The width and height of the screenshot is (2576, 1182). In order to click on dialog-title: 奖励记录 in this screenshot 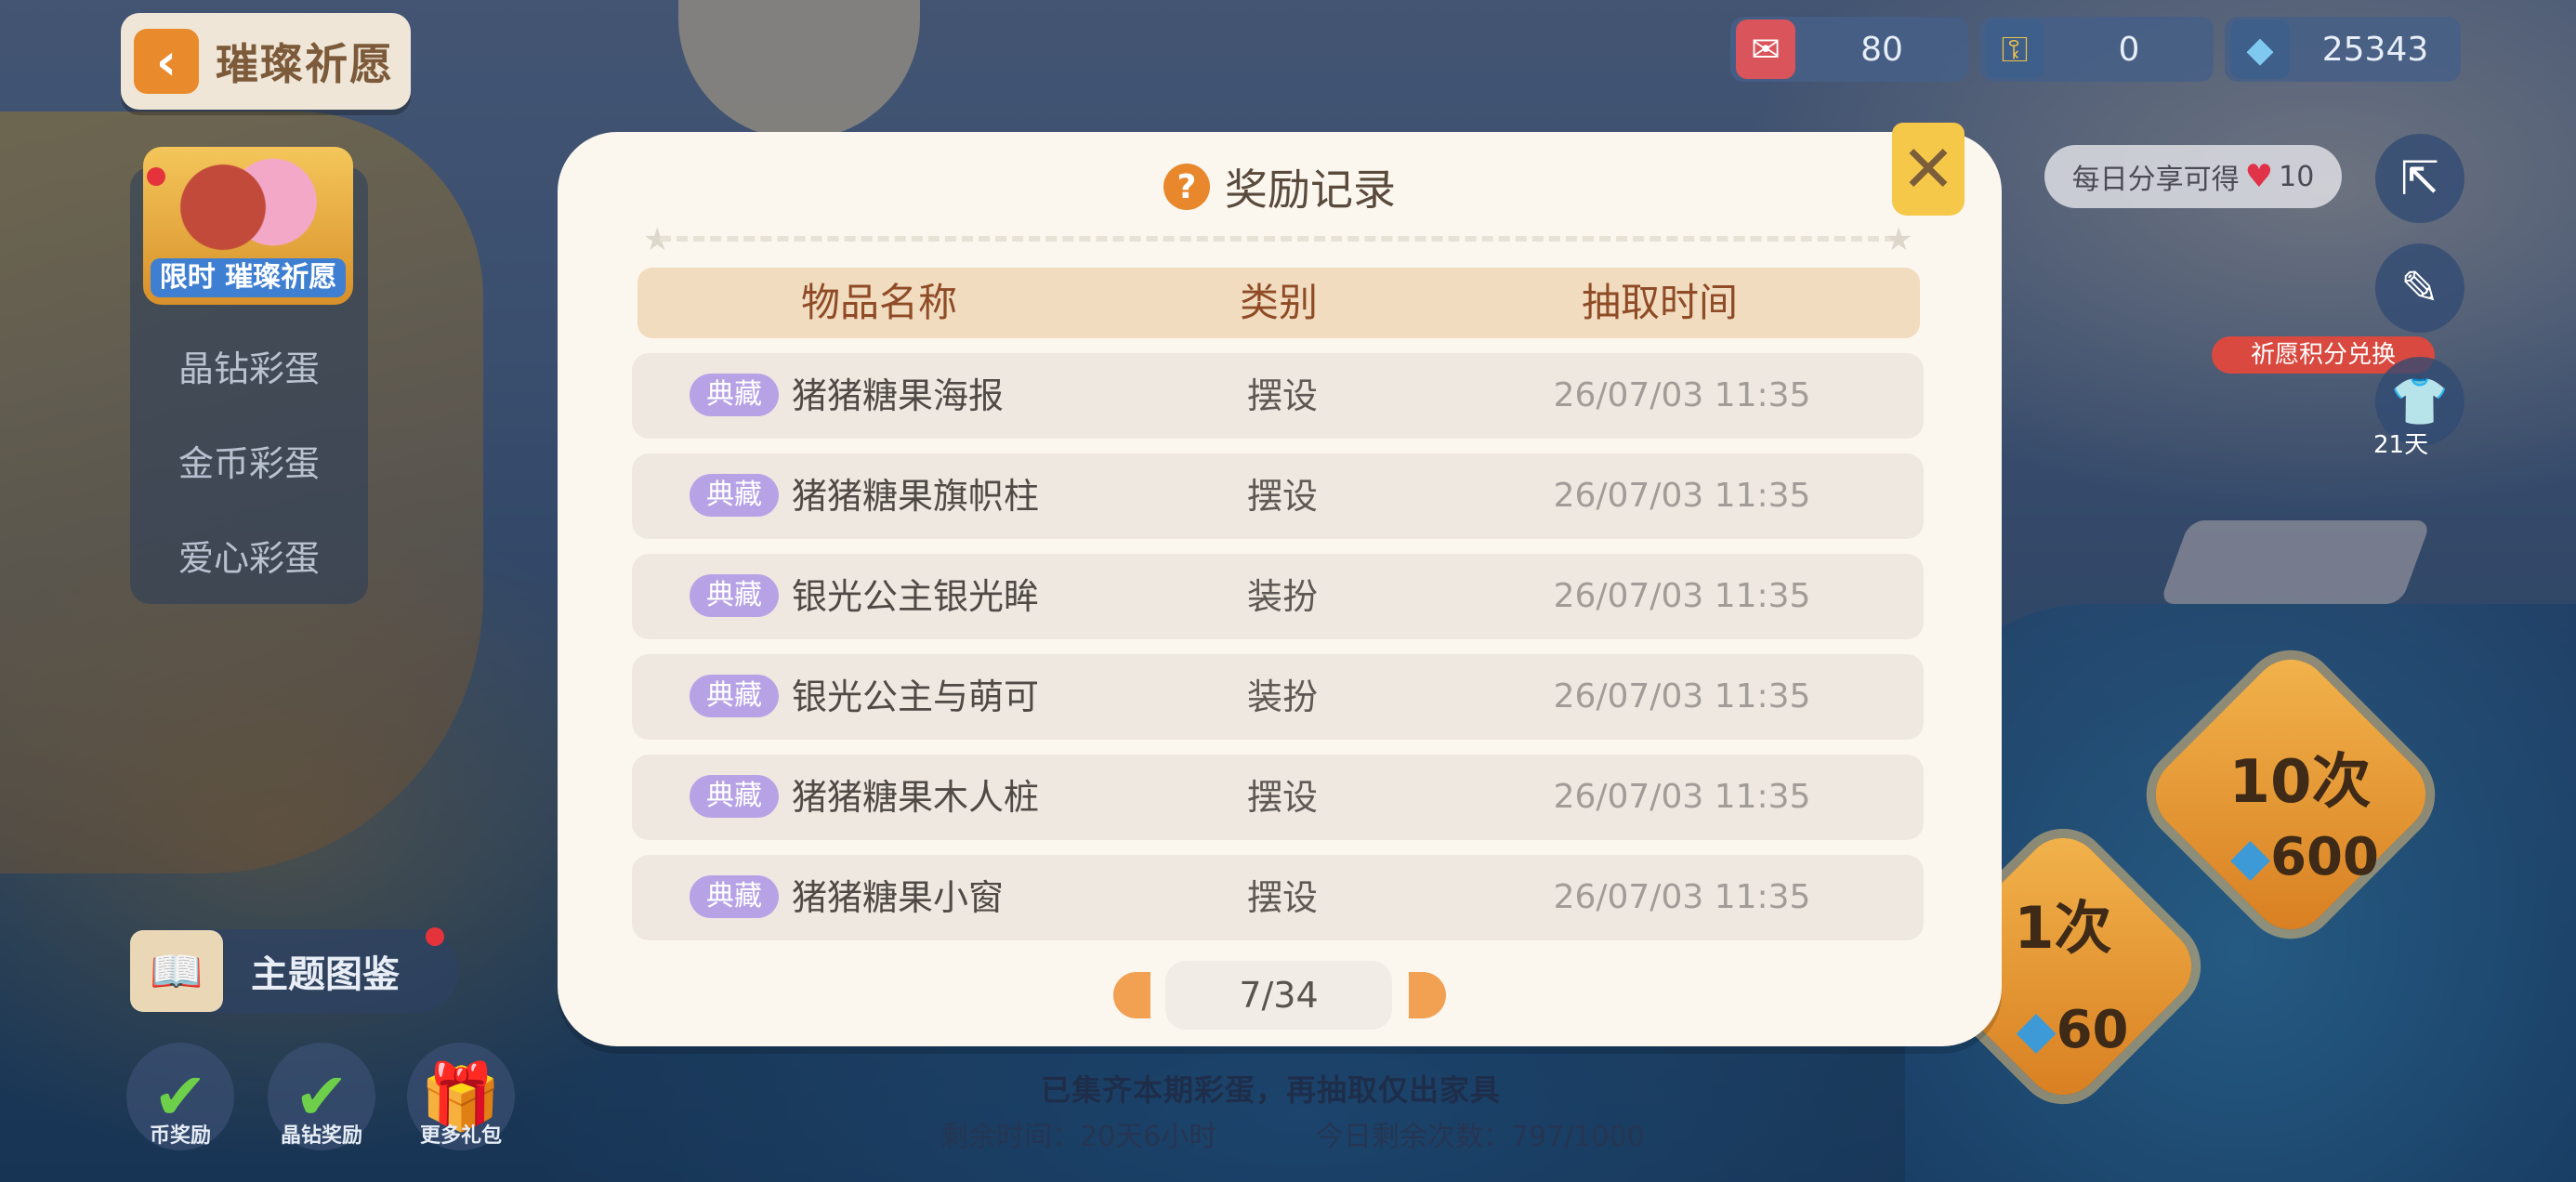, I will do `click(1310, 189)`.